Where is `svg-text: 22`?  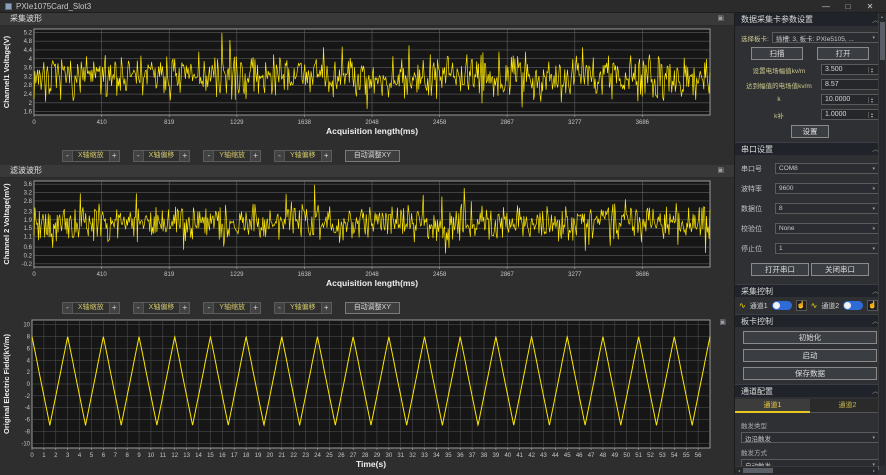
svg-text: 22 is located at coordinates (293, 456).